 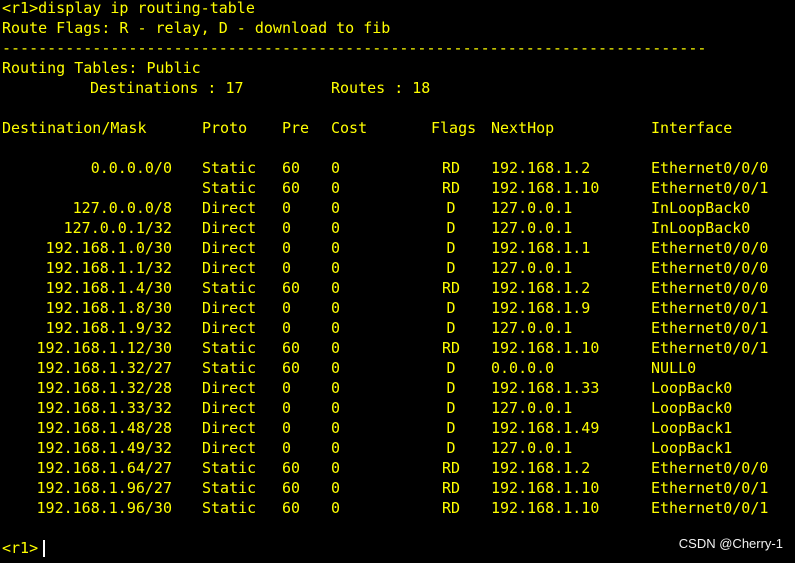 I want to click on header-pre: Pre, so click(x=296, y=128).